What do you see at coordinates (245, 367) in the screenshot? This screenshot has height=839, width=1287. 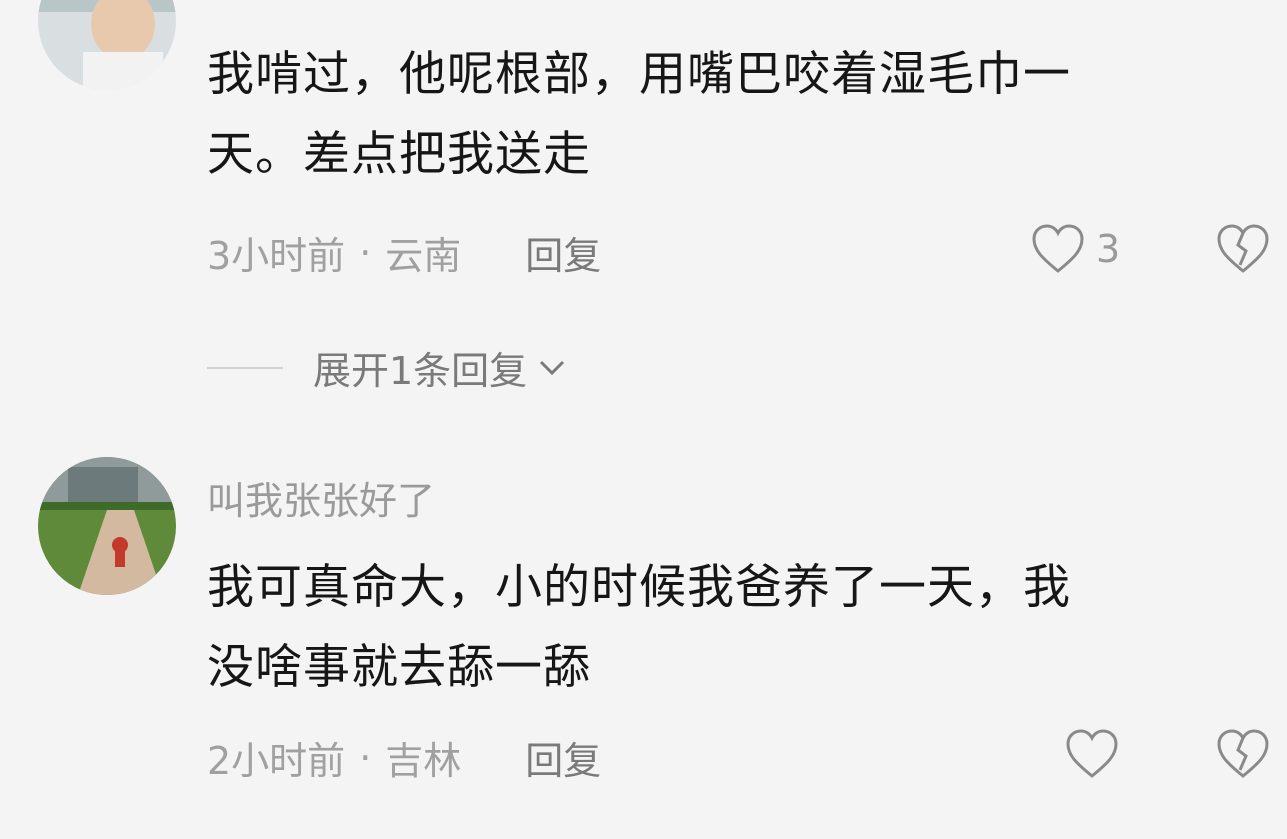 I see `divider-line` at bounding box center [245, 367].